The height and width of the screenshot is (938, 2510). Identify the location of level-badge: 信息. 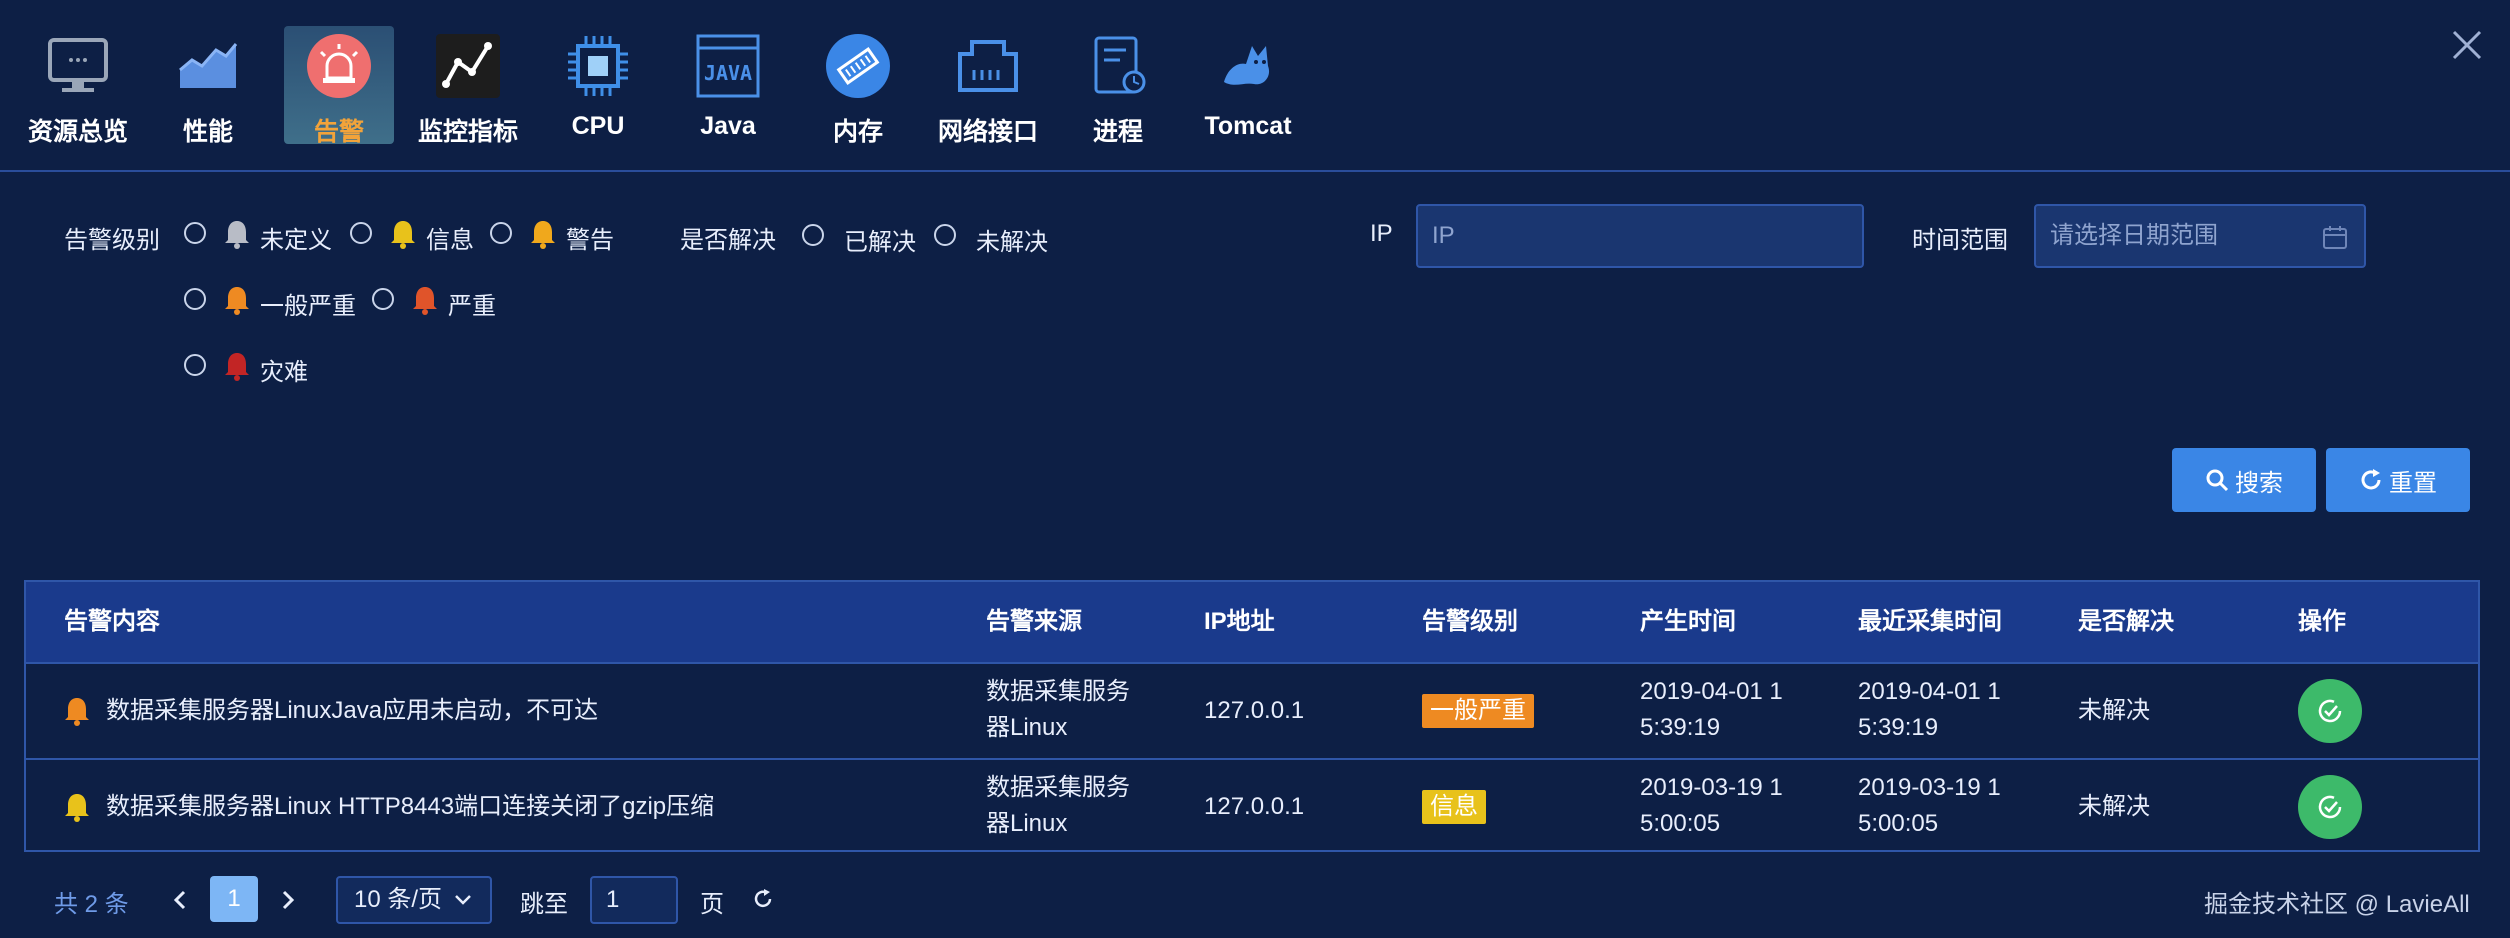
(1454, 807).